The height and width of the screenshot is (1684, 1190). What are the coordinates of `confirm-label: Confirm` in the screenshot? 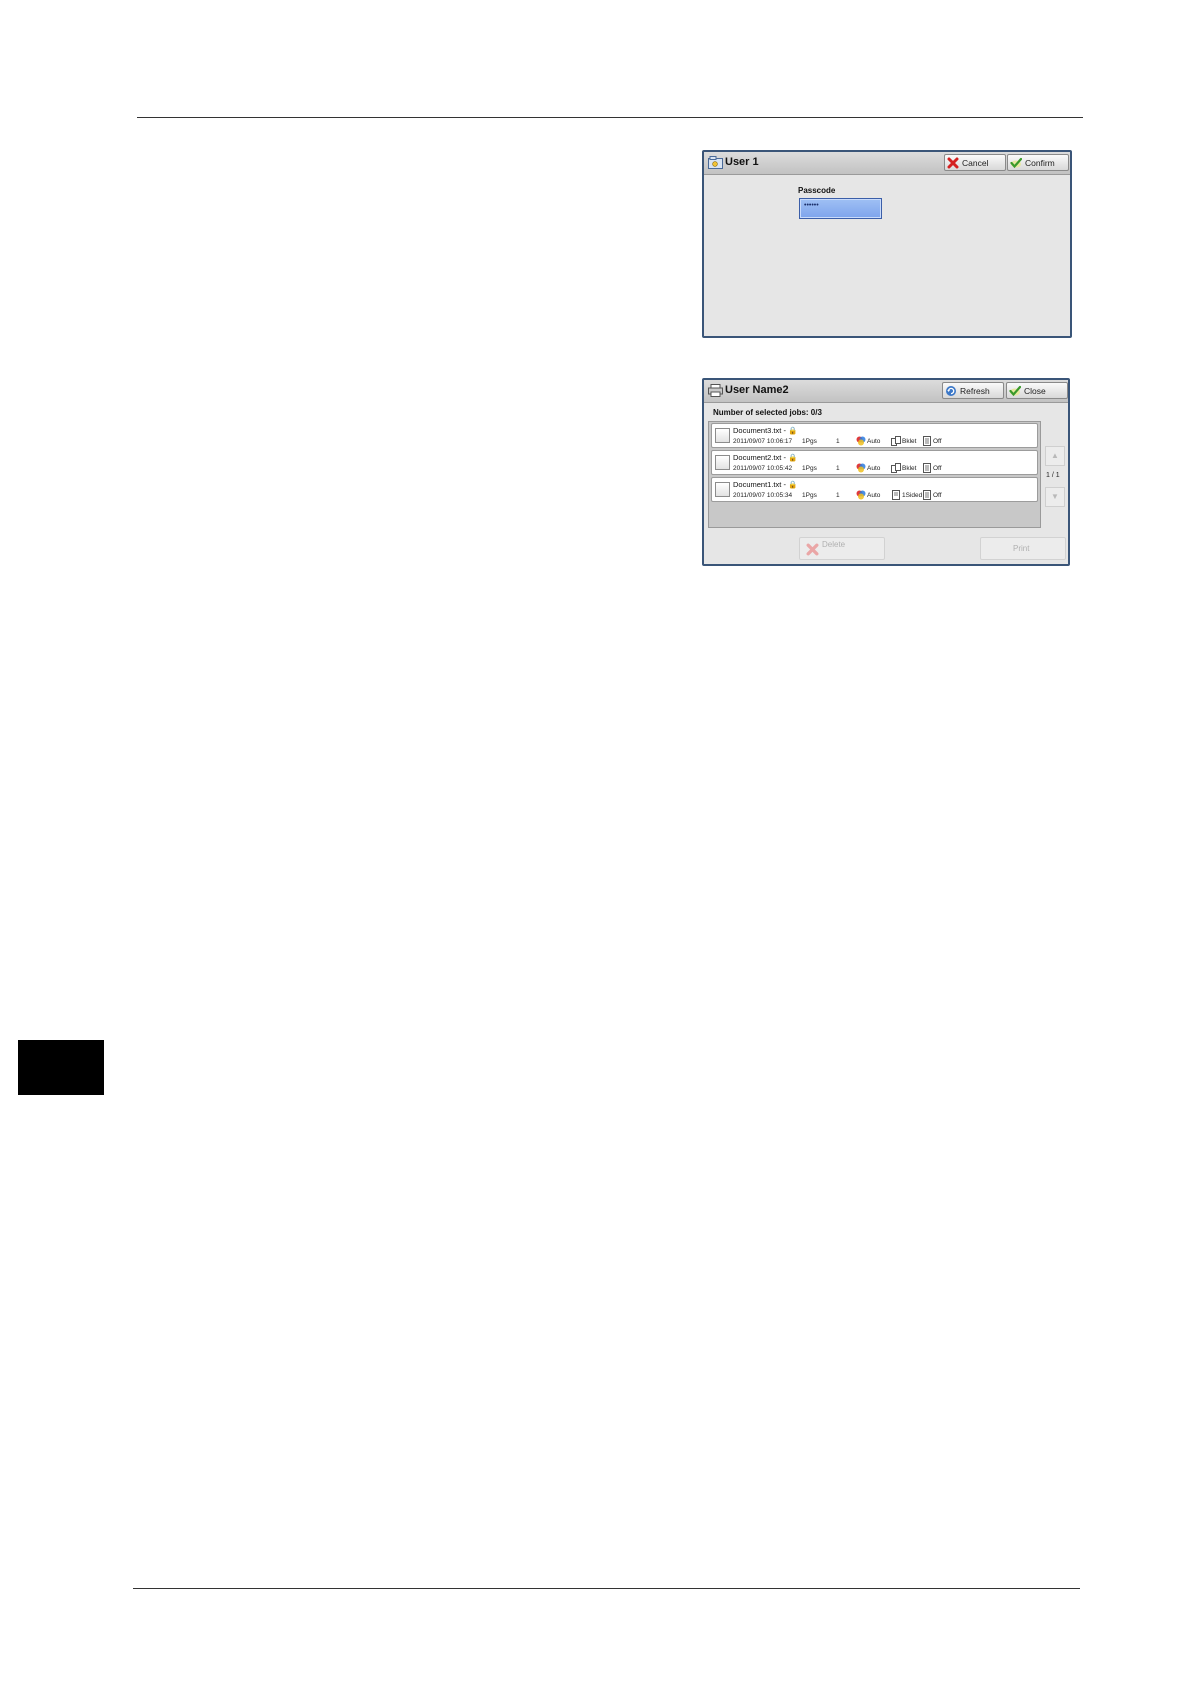 It's located at (1040, 162).